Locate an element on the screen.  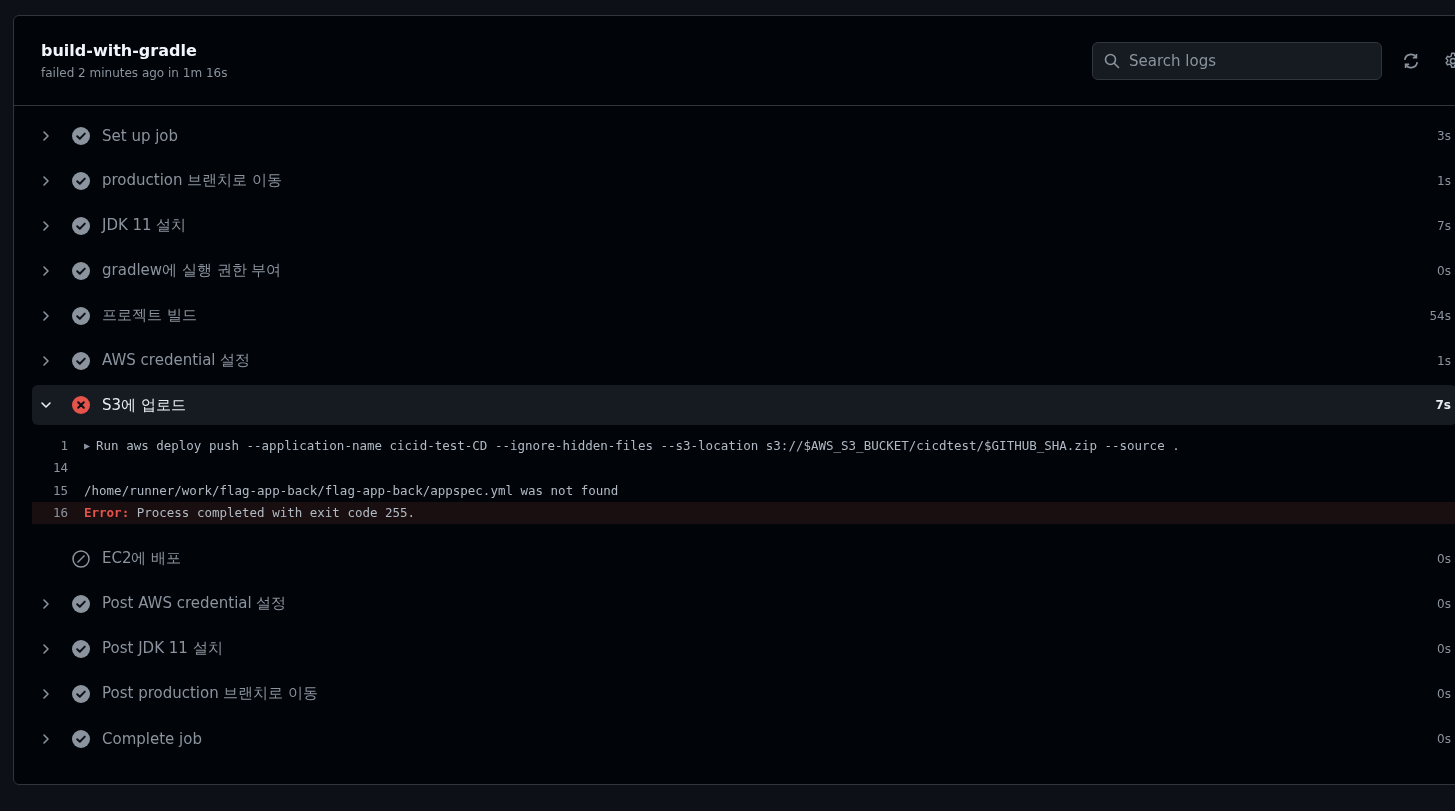
line-number: 1 is located at coordinates (63, 445).